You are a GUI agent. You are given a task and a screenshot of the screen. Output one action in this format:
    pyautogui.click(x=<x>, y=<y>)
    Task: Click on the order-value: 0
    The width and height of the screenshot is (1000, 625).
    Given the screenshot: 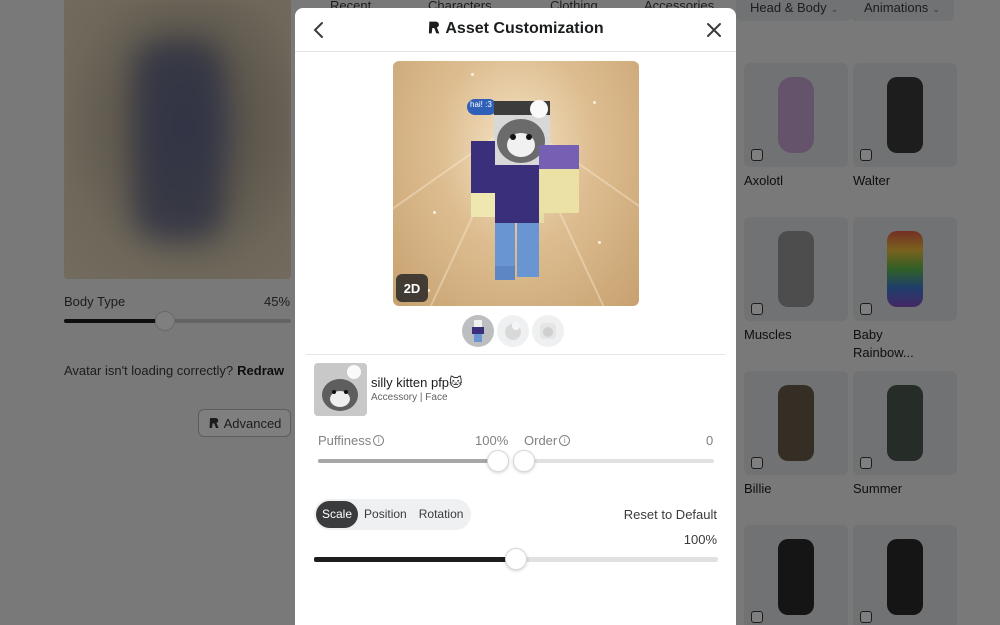 What is the action you would take?
    pyautogui.click(x=710, y=440)
    